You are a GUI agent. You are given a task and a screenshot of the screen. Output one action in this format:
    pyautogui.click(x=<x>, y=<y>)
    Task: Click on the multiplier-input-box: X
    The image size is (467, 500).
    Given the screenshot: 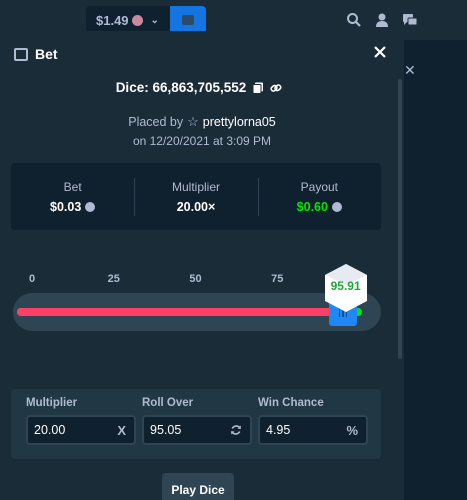 What is the action you would take?
    pyautogui.click(x=81, y=430)
    